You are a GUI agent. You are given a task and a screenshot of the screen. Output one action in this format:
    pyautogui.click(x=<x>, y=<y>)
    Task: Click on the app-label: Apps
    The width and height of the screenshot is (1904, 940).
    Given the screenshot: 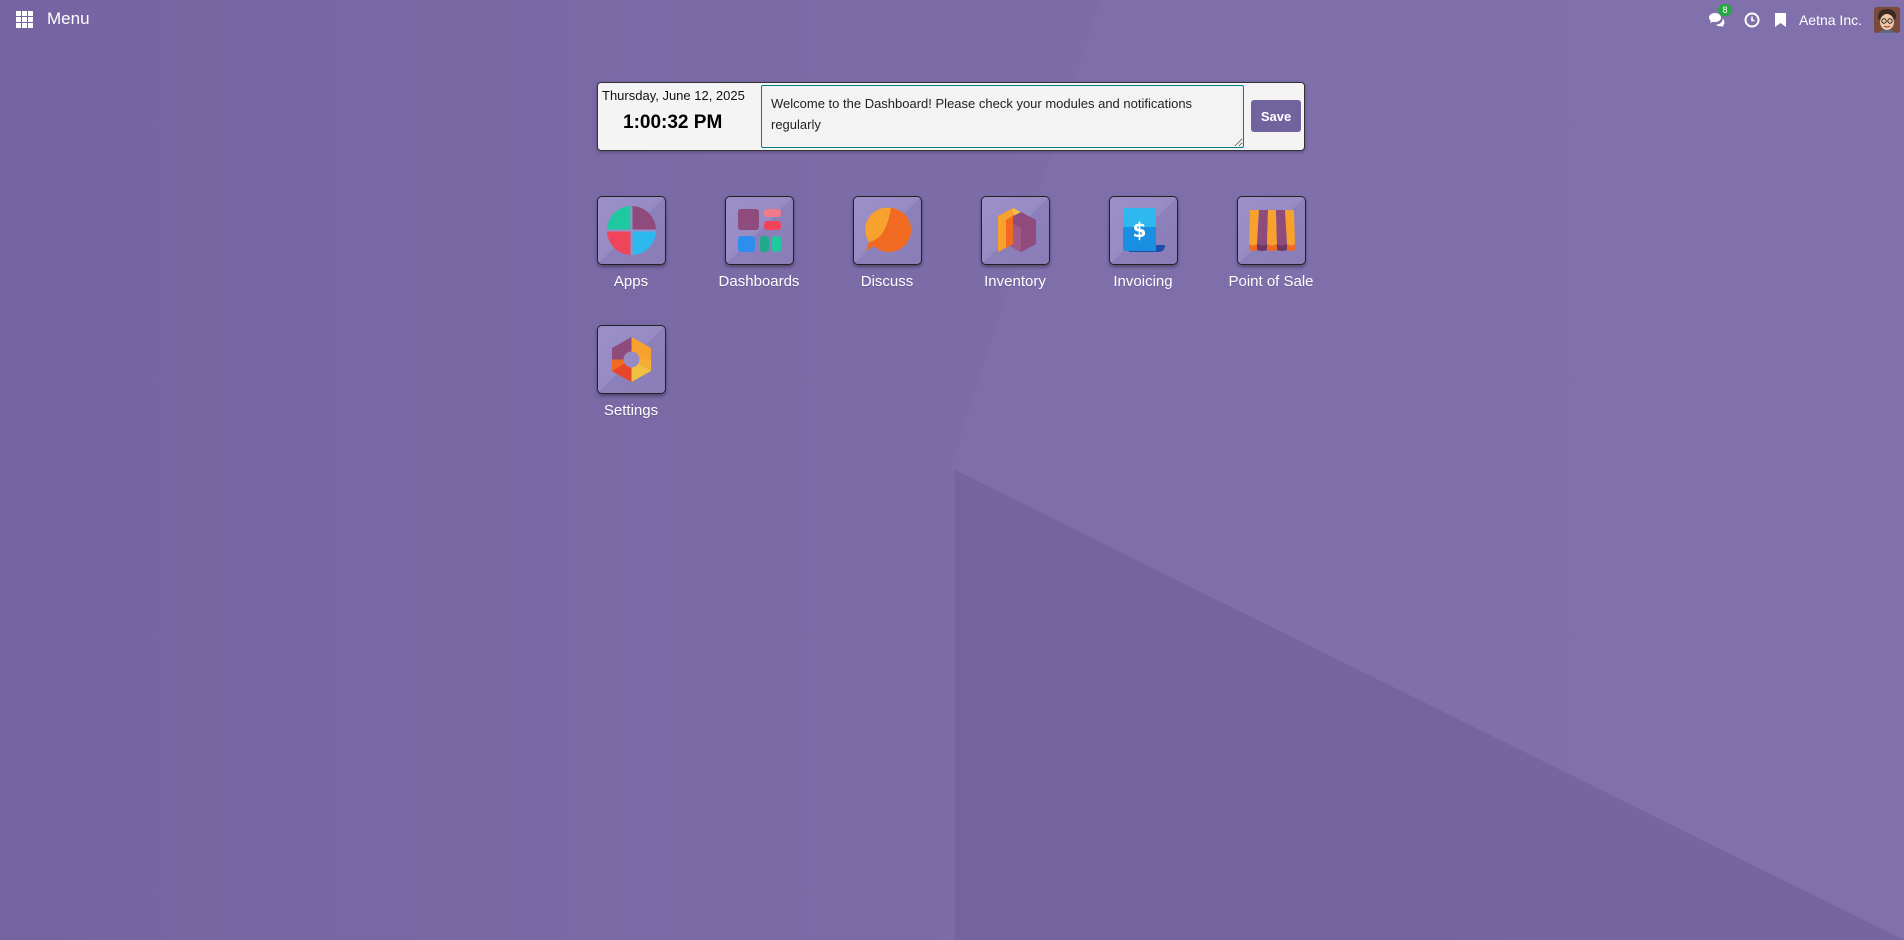 What is the action you would take?
    pyautogui.click(x=631, y=281)
    